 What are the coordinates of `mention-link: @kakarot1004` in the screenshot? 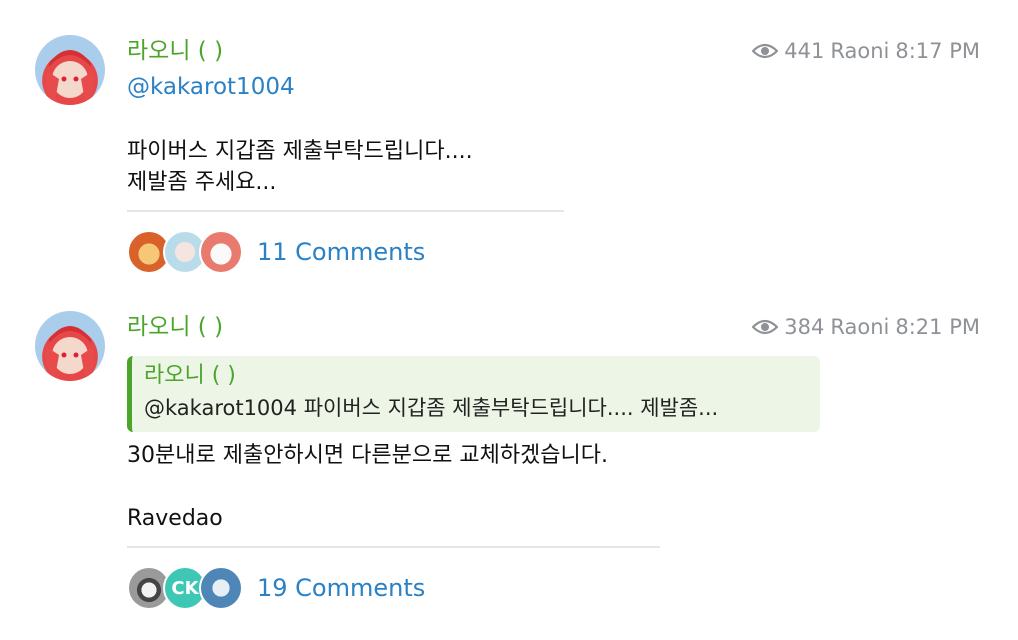 It's located at (211, 87).